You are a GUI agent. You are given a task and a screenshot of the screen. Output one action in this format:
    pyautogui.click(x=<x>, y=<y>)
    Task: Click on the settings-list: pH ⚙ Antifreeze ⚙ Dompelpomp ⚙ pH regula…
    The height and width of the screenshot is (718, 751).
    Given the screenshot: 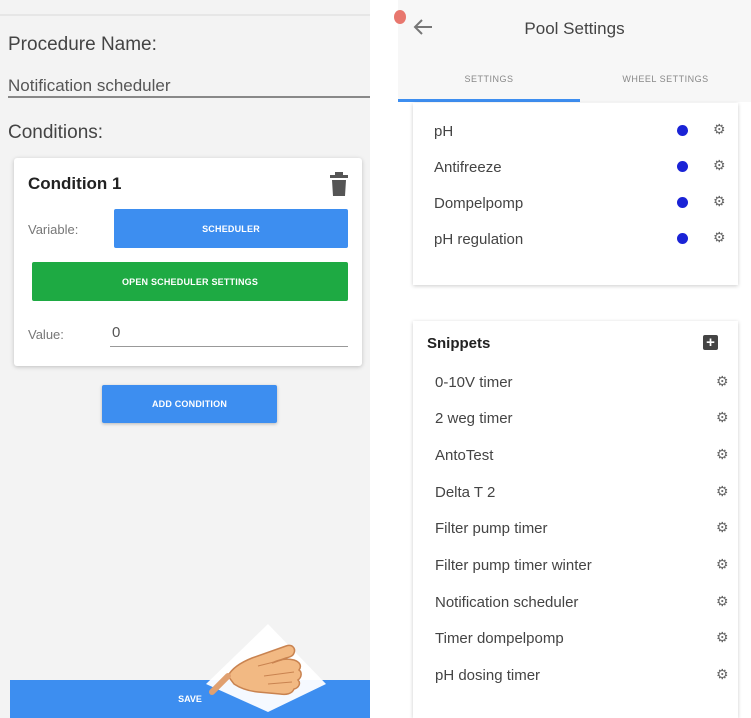 What is the action you would take?
    pyautogui.click(x=575, y=194)
    